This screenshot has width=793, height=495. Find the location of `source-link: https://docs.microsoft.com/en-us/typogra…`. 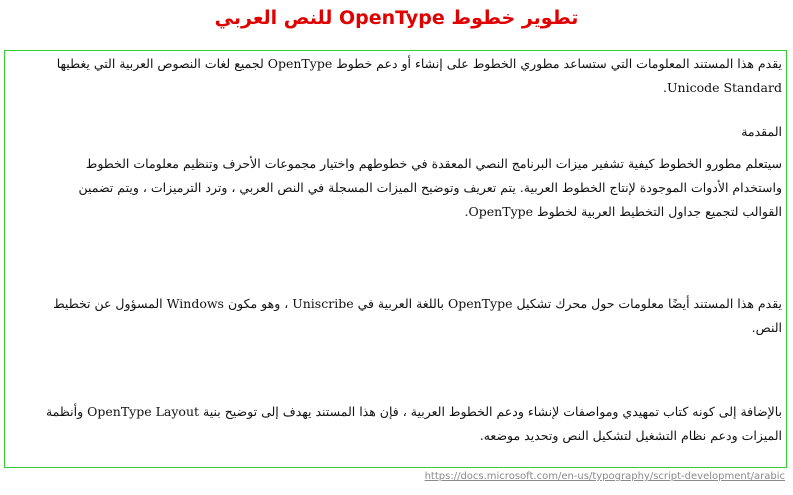

source-link: https://docs.microsoft.com/en-us/typogra… is located at coordinates (392, 477).